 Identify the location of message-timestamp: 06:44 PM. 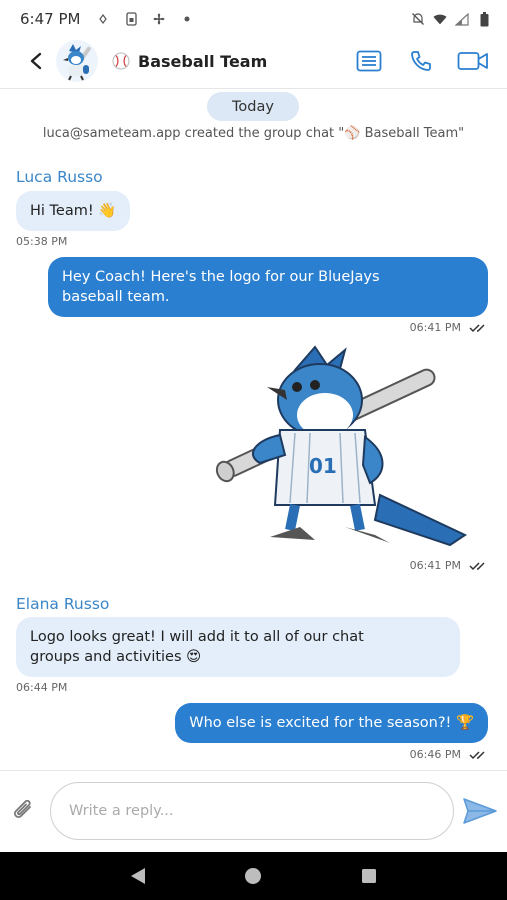
(42, 687).